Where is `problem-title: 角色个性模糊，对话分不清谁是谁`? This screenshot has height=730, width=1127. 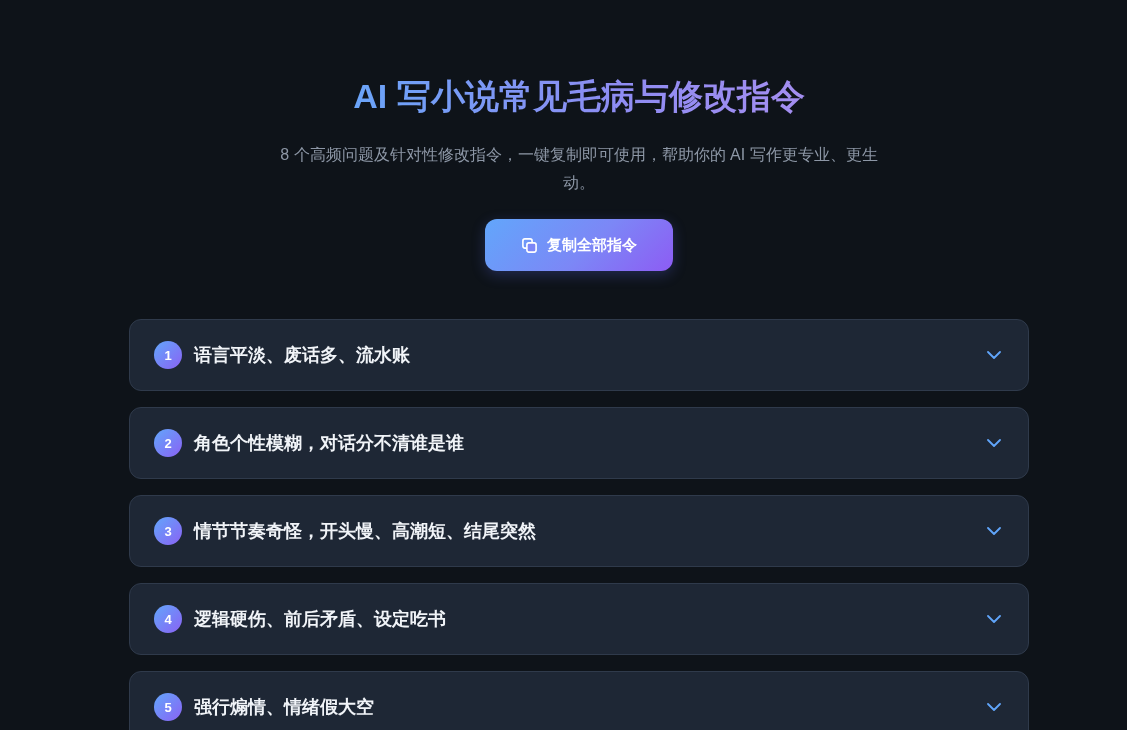 problem-title: 角色个性模糊，对话分不清谁是谁 is located at coordinates (329, 443).